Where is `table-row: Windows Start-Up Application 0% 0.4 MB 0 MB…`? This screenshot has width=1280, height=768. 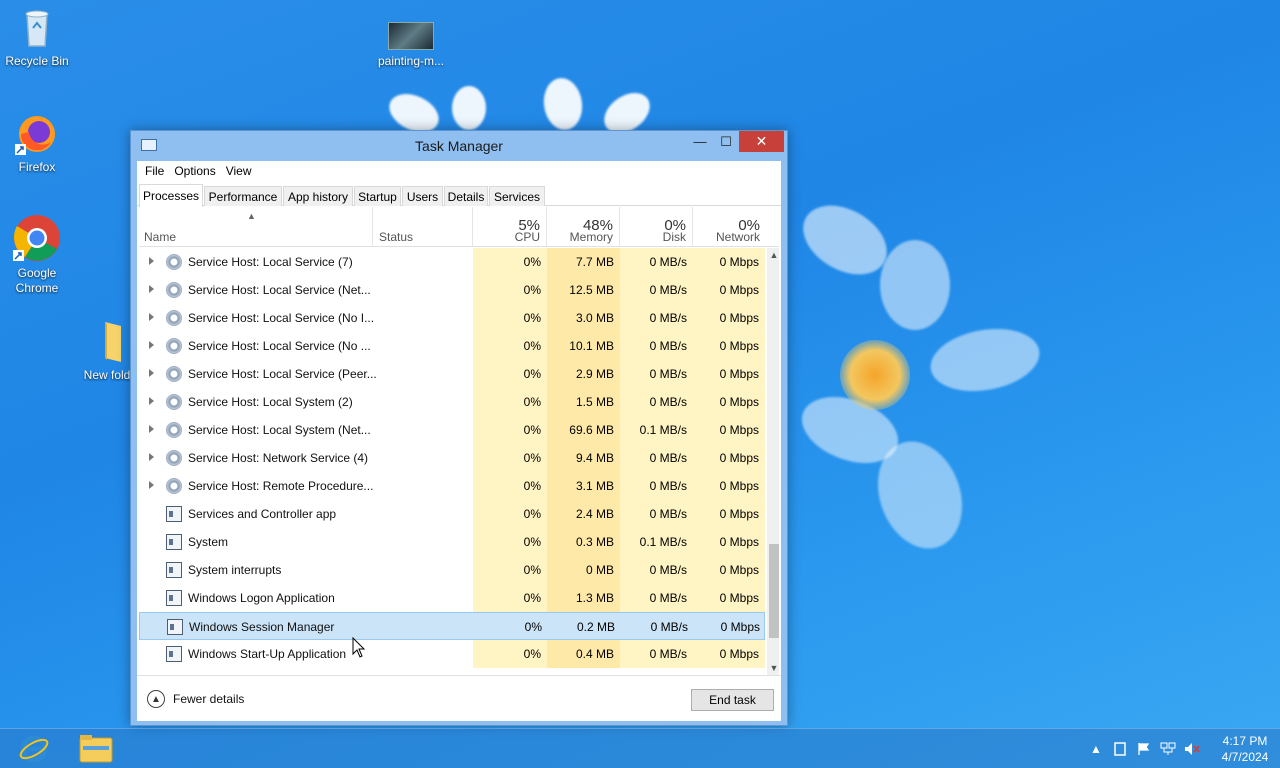
table-row: Windows Start-Up Application 0% 0.4 MB 0 MB… is located at coordinates (452, 654).